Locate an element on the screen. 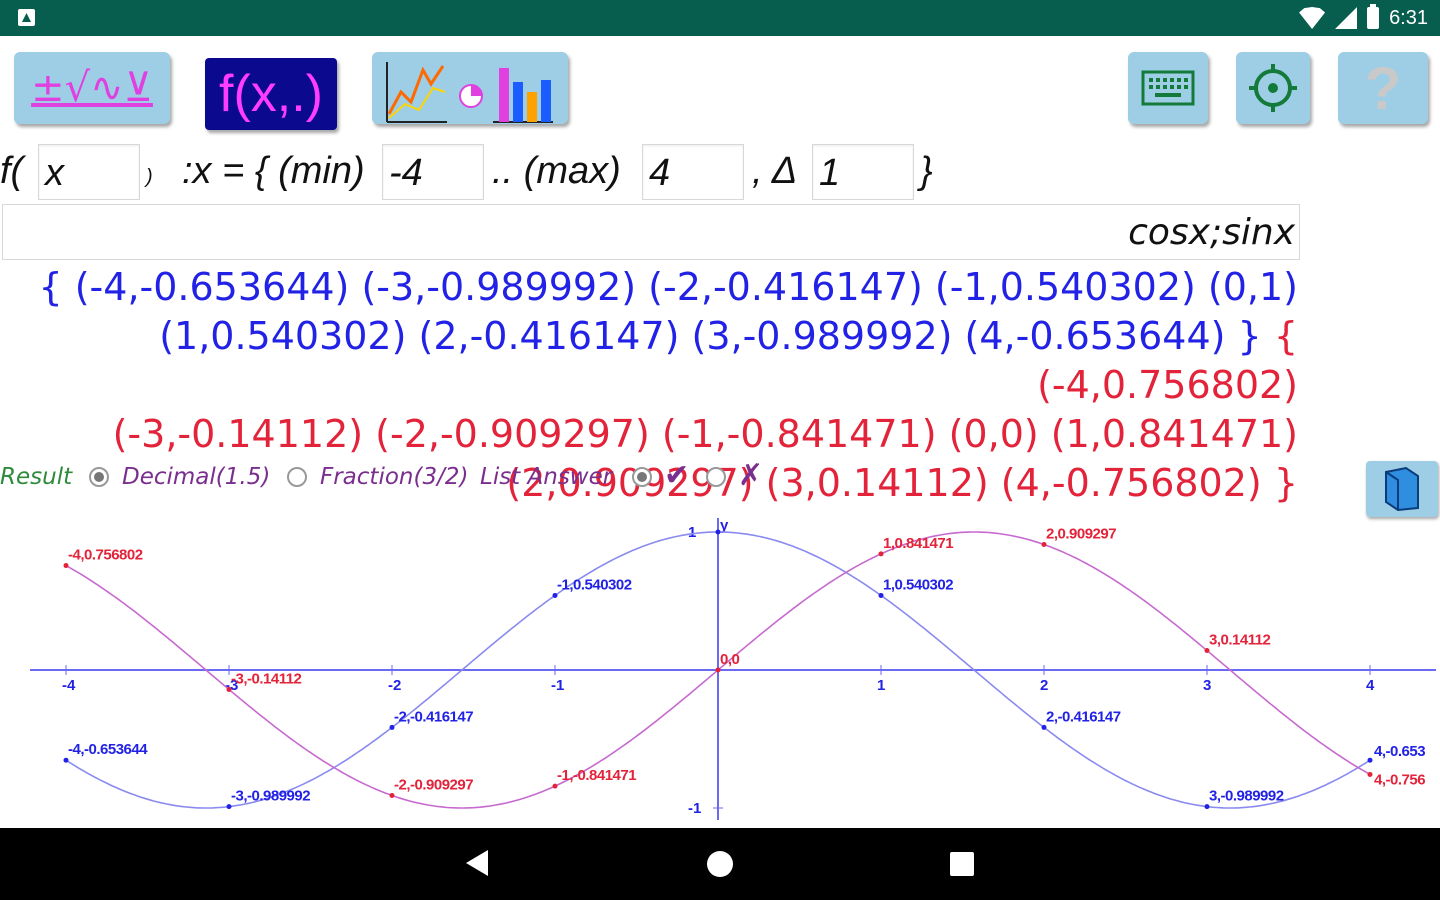 This screenshot has width=1440, height=900. series-1-data-label: 3,0.14112 is located at coordinates (1240, 640).